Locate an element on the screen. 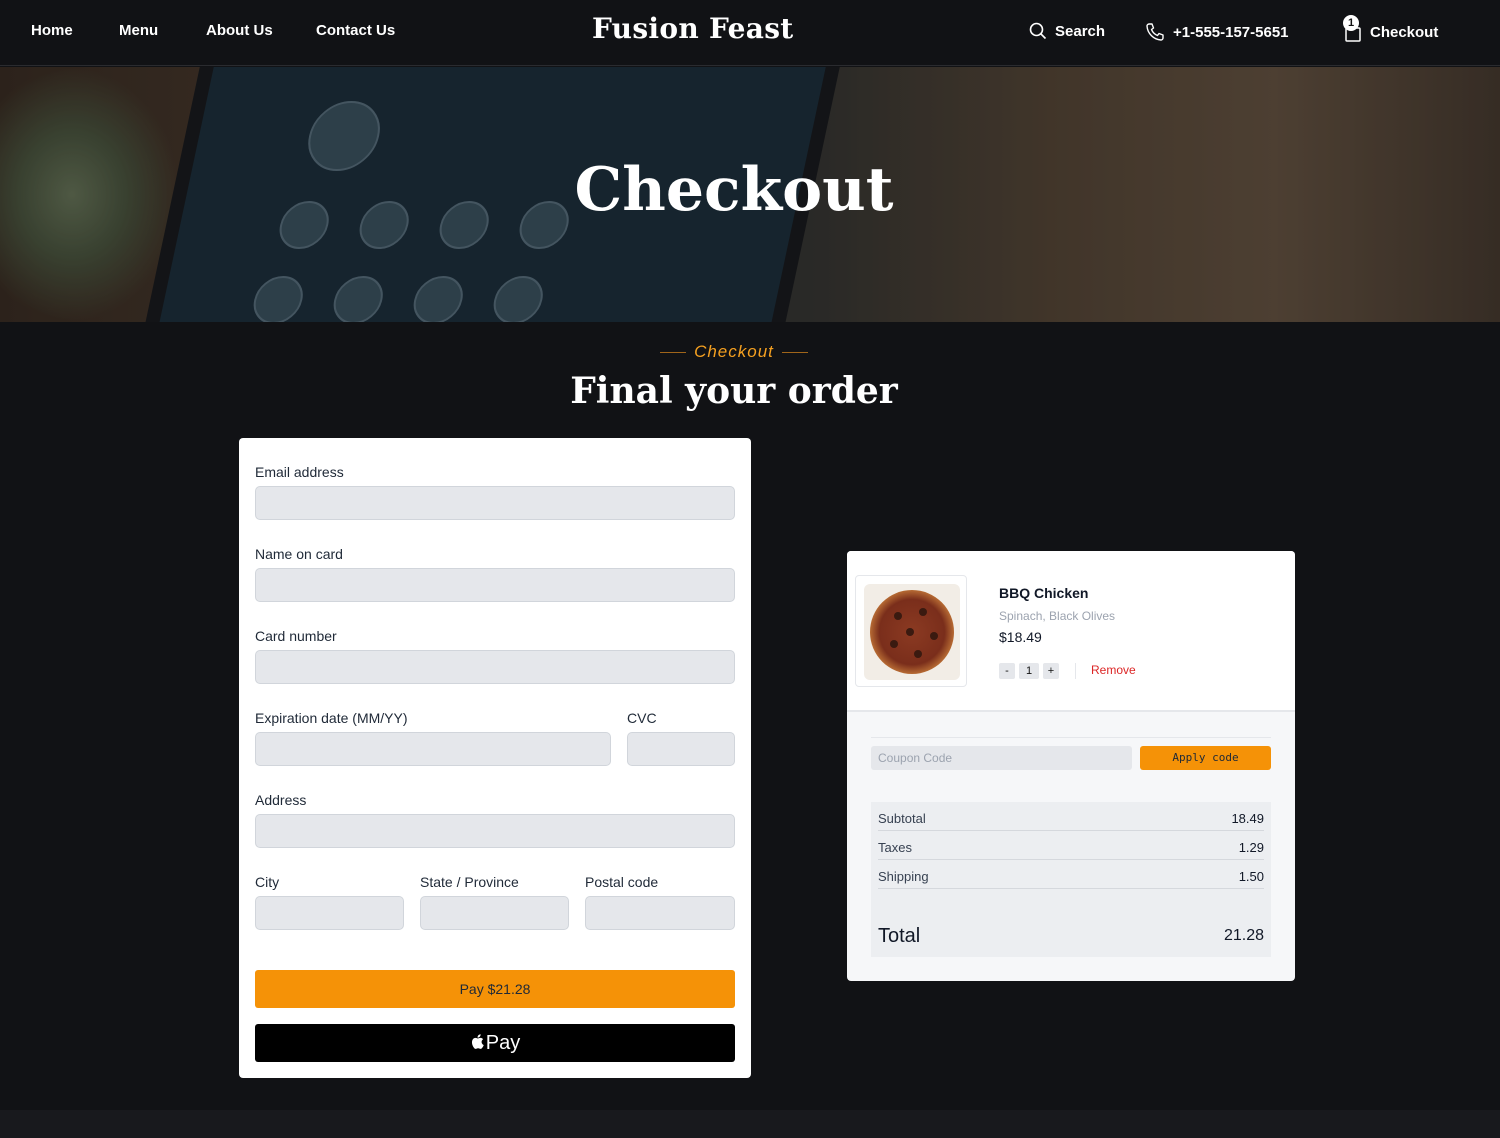 The width and height of the screenshot is (1500, 1138). section-eyebrow: Checkout is located at coordinates (734, 352).